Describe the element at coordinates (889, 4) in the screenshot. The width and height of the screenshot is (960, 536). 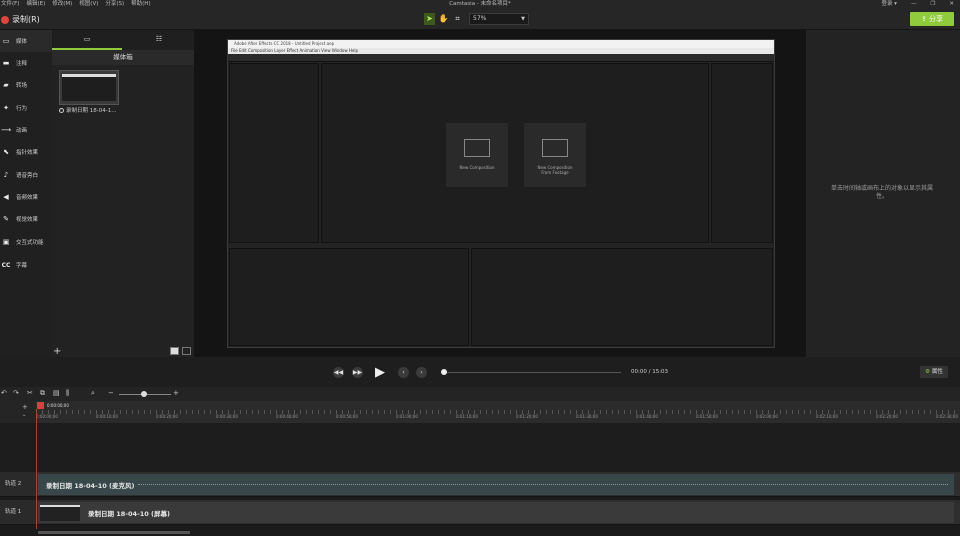
I see `sign-in-button: 登录 ▾` at that location.